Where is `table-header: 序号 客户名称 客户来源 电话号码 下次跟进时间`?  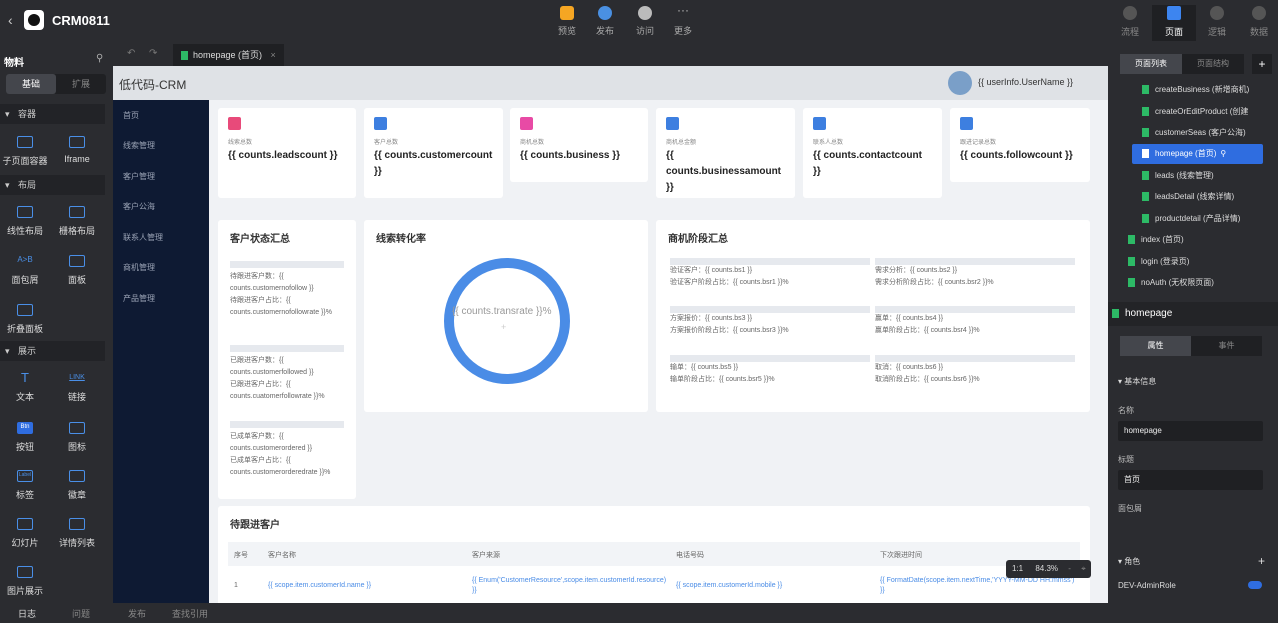
table-header: 序号 客户名称 客户来源 电话号码 下次跟进时间 is located at coordinates (654, 554).